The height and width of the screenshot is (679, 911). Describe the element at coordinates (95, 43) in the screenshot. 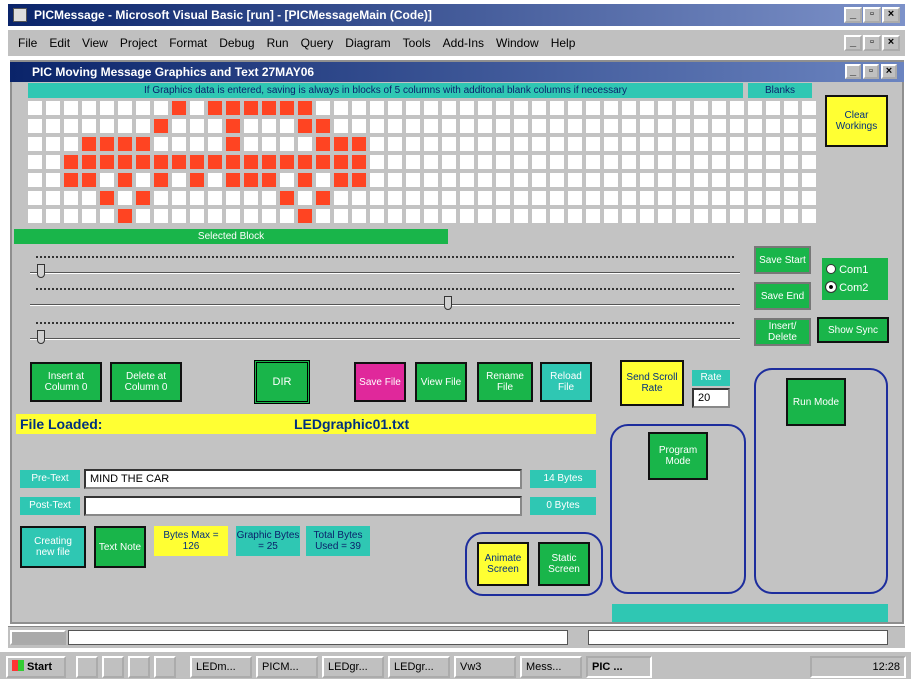

I see `menu-view: View` at that location.